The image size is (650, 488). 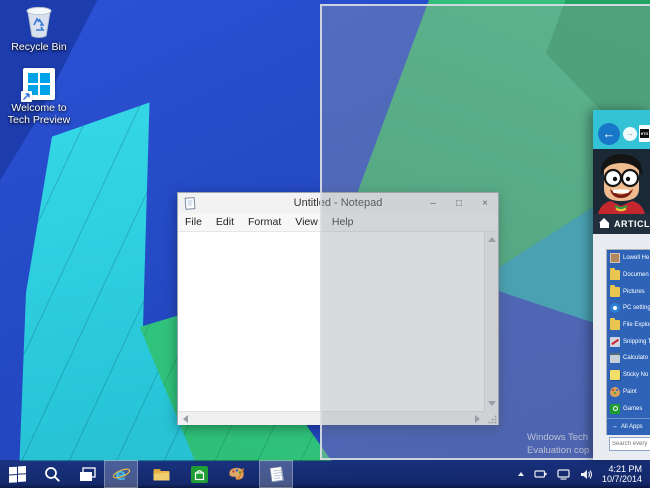 I want to click on windows-start-icon, so click(x=17, y=474).